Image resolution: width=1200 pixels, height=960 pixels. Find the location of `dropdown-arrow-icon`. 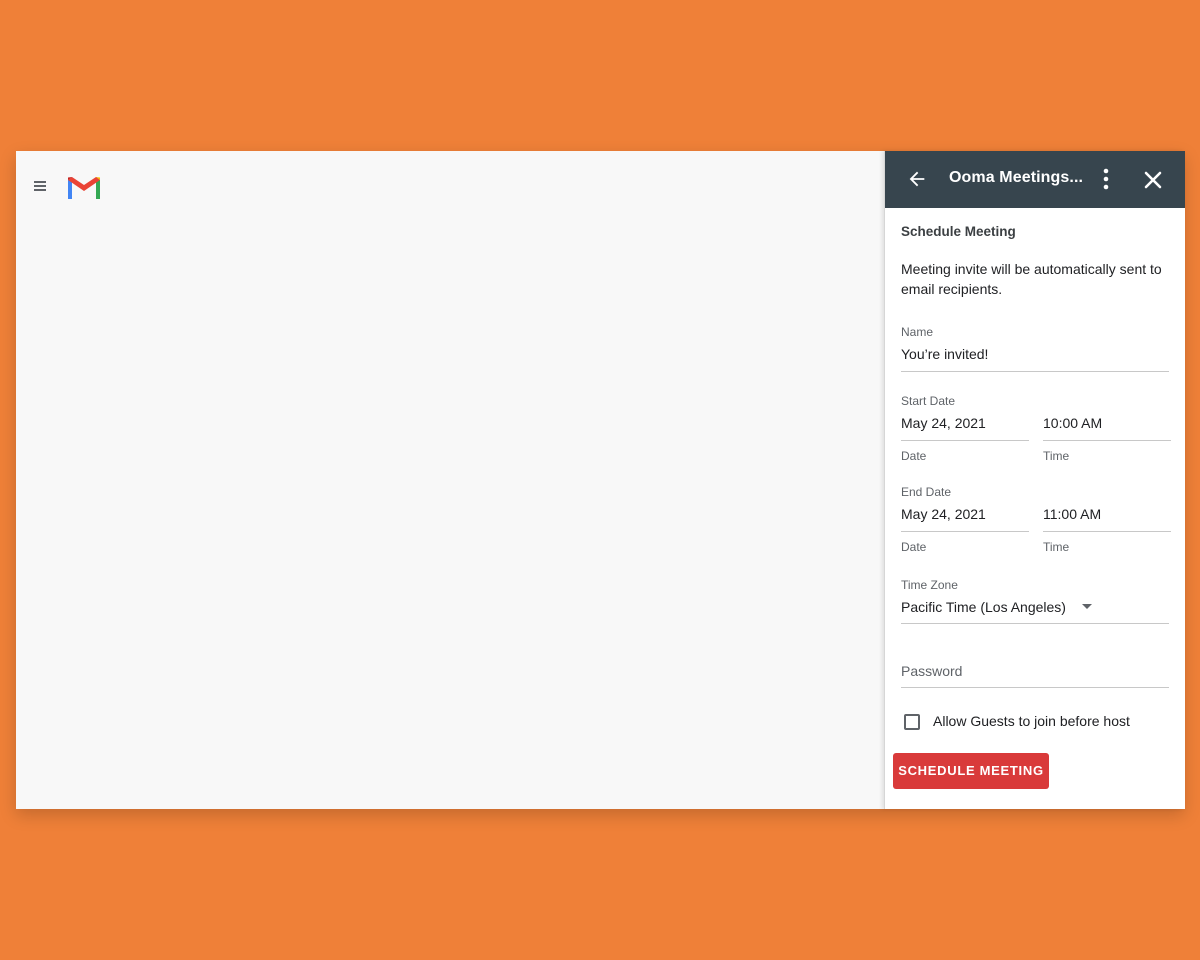

dropdown-arrow-icon is located at coordinates (1087, 606).